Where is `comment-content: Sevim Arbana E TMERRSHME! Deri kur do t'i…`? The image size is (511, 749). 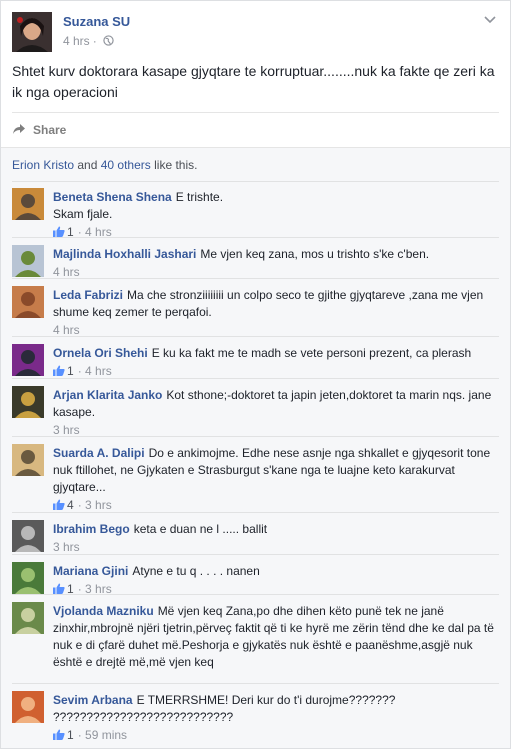 comment-content: Sevim Arbana E TMERRSHME! Deri kur do t'i… is located at coordinates (276, 700).